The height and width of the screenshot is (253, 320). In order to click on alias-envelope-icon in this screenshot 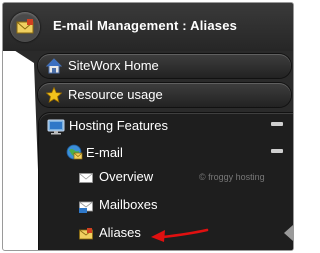, I will do `click(86, 234)`.